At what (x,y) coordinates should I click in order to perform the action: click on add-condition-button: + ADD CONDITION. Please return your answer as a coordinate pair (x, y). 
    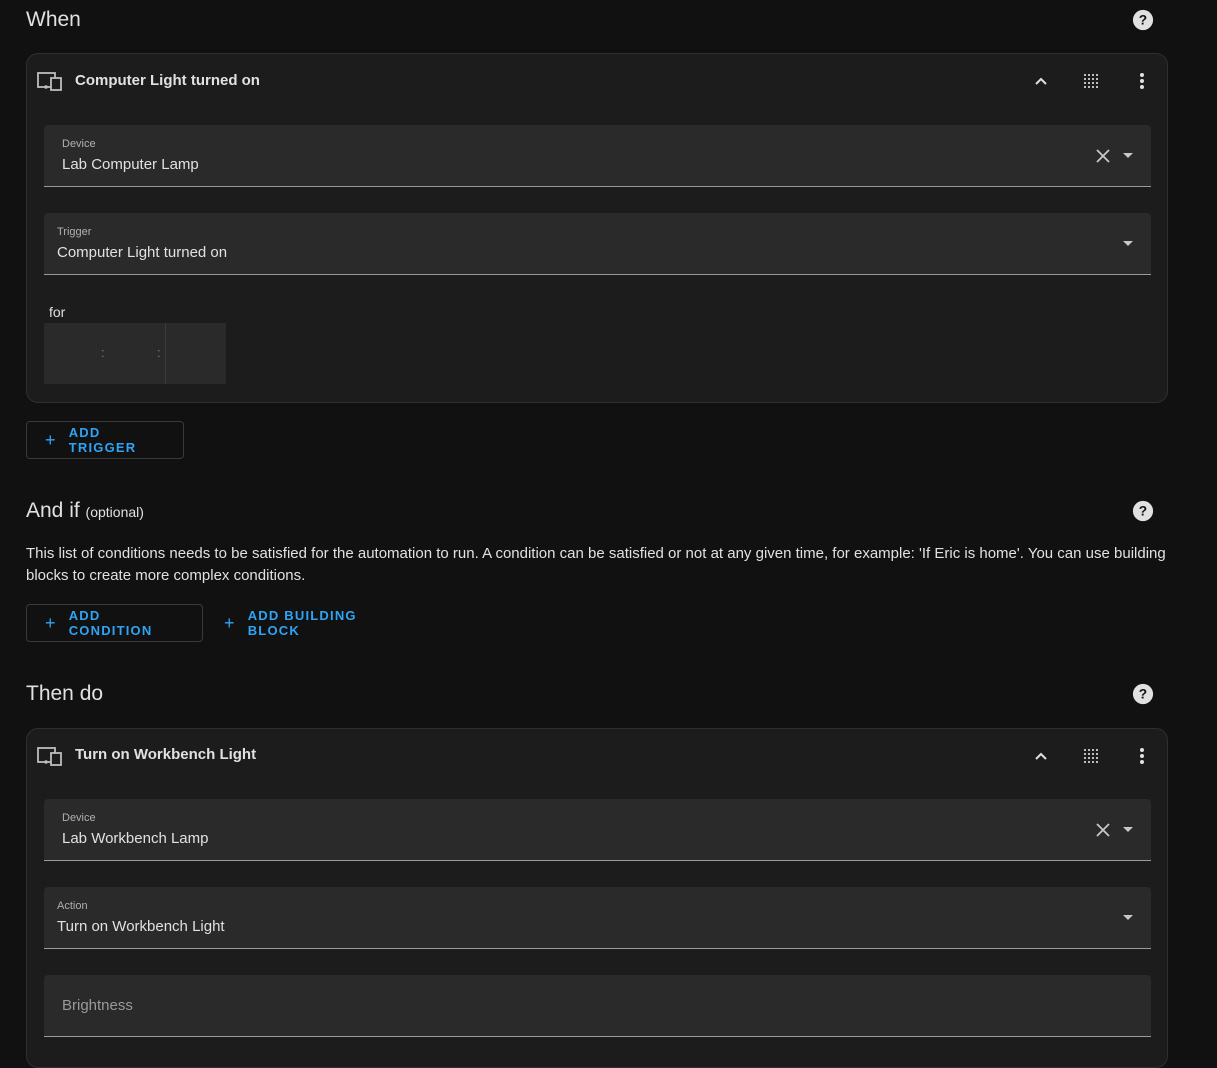
    Looking at the image, I should click on (114, 623).